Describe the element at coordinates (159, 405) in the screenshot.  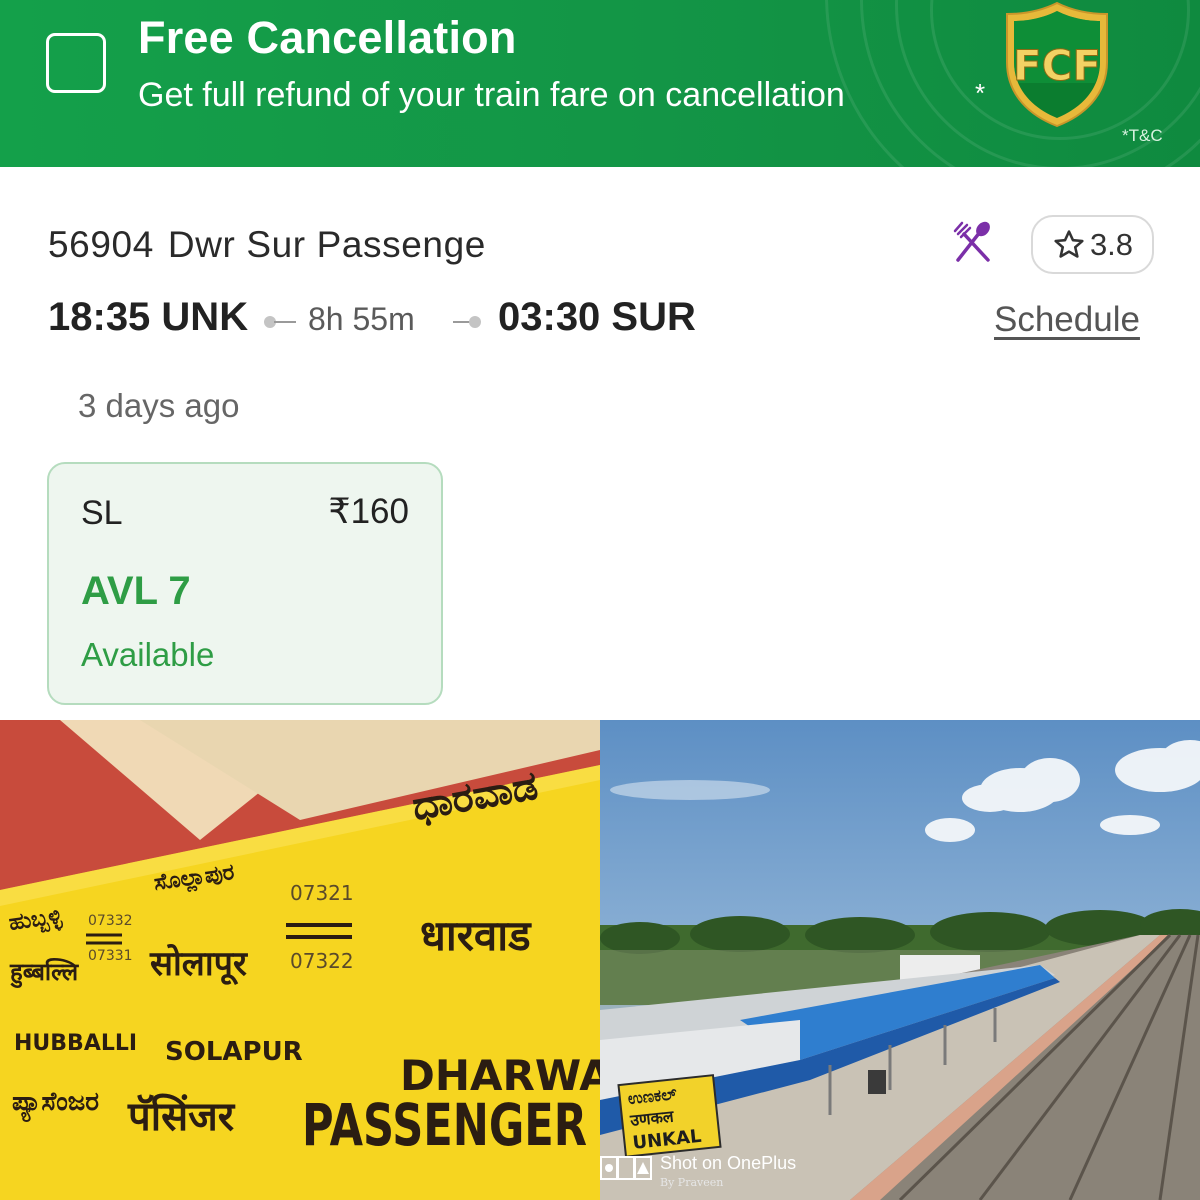
I see `last-updated: 3 days ago` at that location.